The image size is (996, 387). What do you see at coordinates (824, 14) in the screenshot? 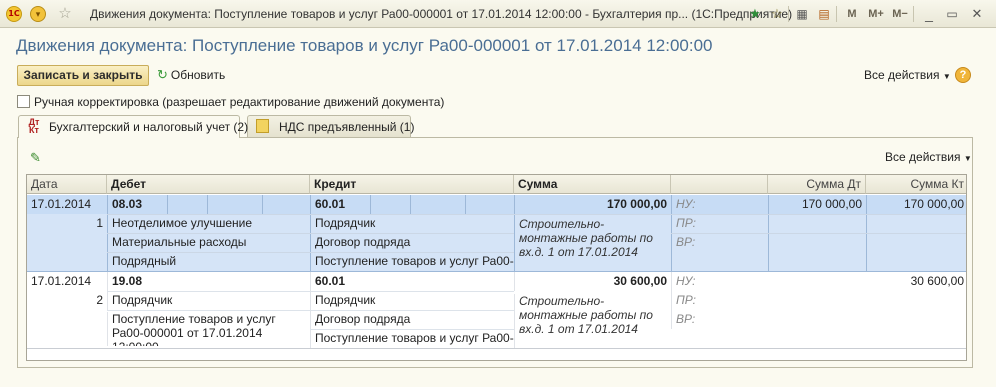
I see `calendar-icon: ▤` at bounding box center [824, 14].